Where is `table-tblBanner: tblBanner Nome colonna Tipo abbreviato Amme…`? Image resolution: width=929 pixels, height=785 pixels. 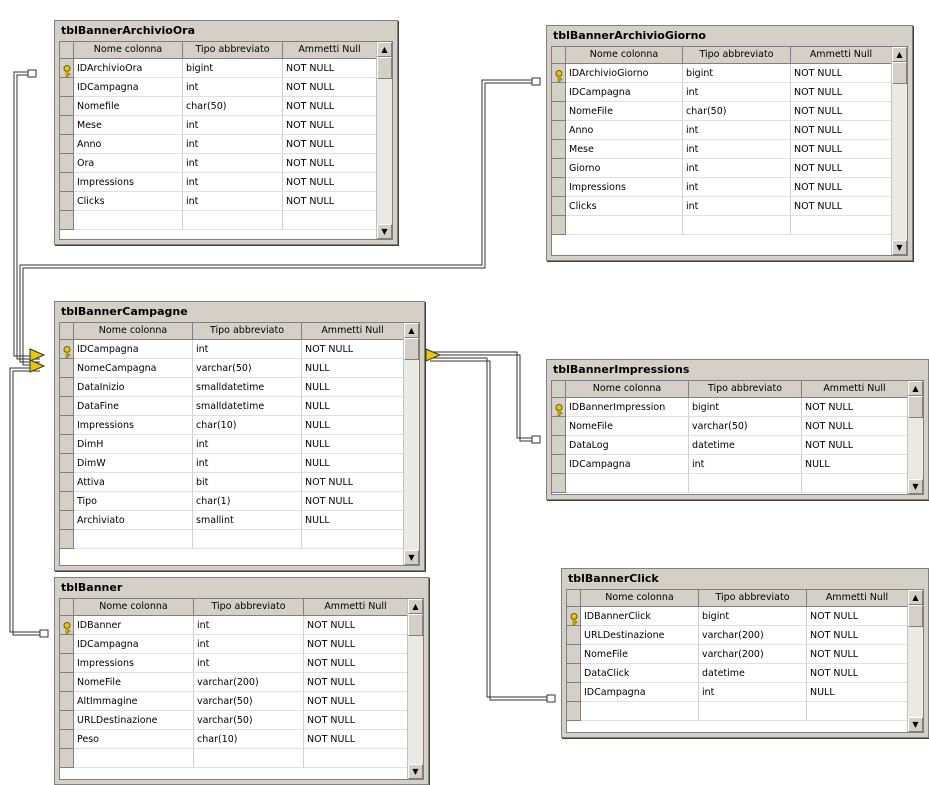
table-tblBanner: tblBanner Nome colonna Tipo abbreviato Amme… is located at coordinates (241, 681).